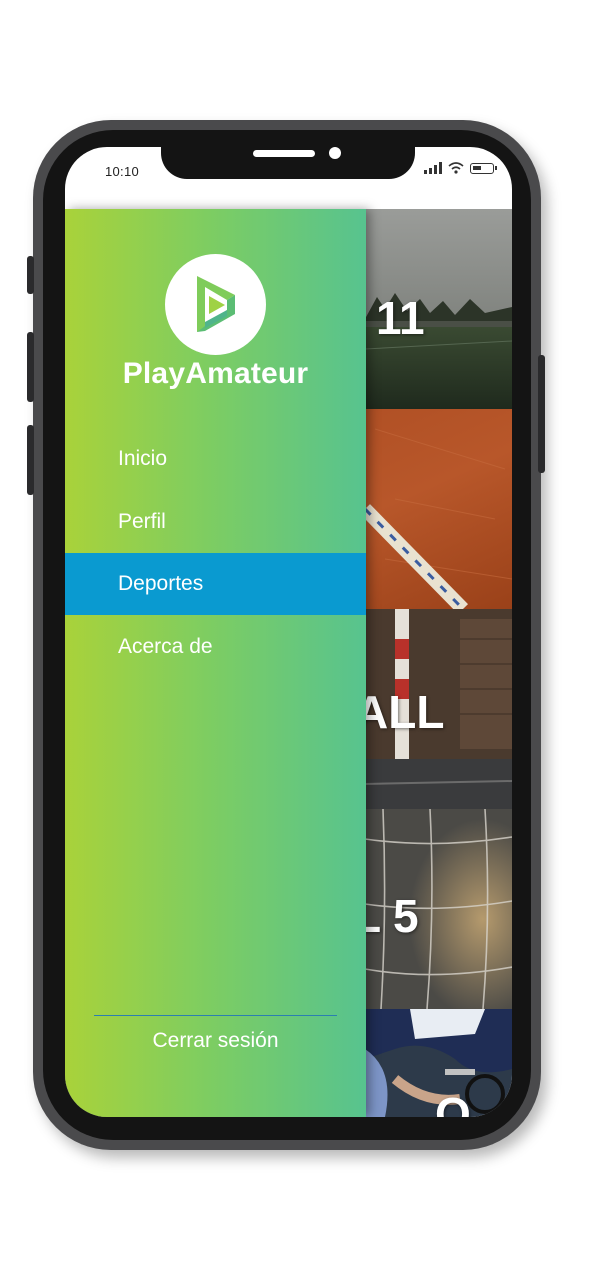  I want to click on menu-item-label: Deportes, so click(161, 583).